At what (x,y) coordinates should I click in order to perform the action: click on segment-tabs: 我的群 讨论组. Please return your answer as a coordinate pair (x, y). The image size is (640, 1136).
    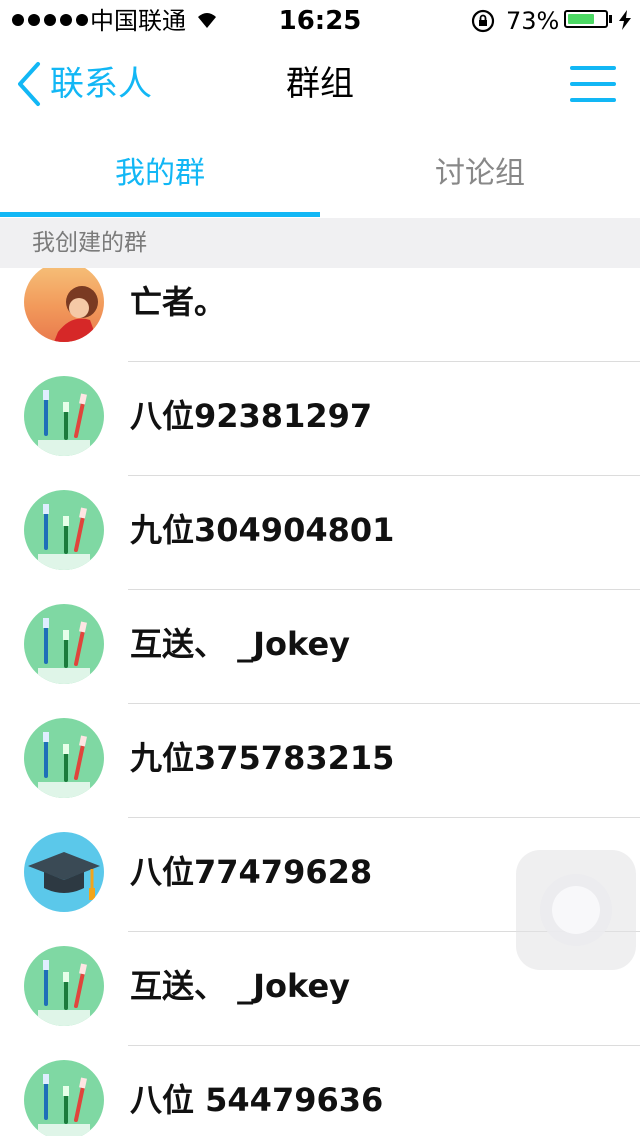
    Looking at the image, I should click on (320, 173).